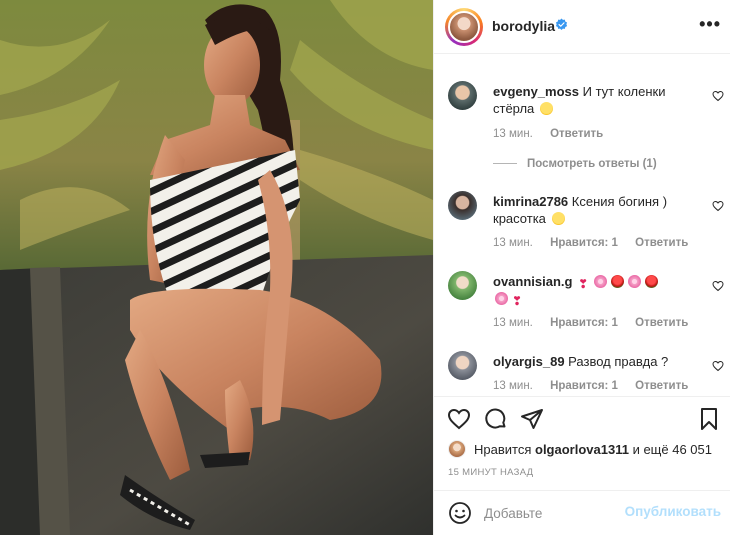 This screenshot has height=535, width=730. What do you see at coordinates (536, 91) in the screenshot?
I see `comment-username: evgeny_moss` at bounding box center [536, 91].